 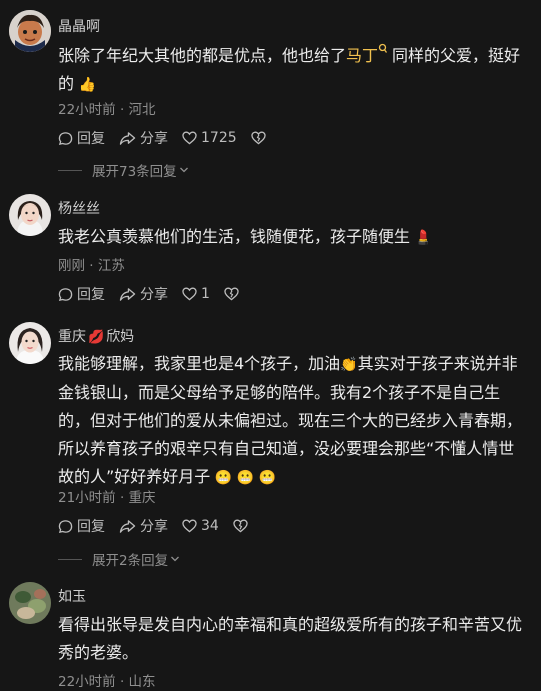 What do you see at coordinates (91, 266) in the screenshot?
I see `comment-meta: 刚刚 · 江苏` at bounding box center [91, 266].